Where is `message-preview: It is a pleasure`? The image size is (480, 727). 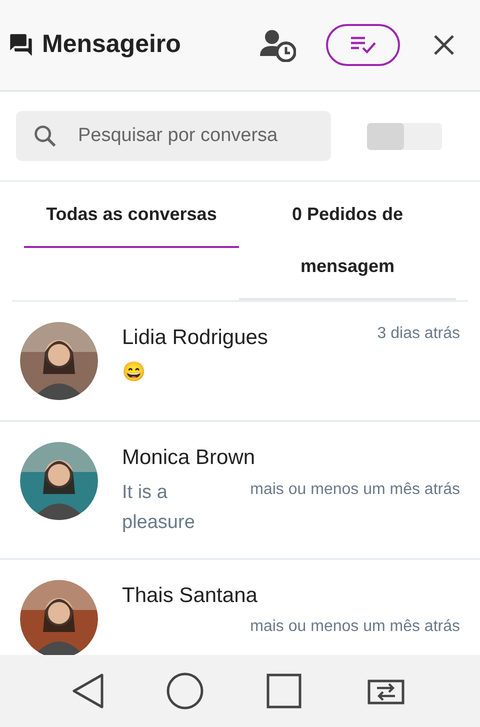 message-preview: It is a pleasure is located at coordinates (159, 507).